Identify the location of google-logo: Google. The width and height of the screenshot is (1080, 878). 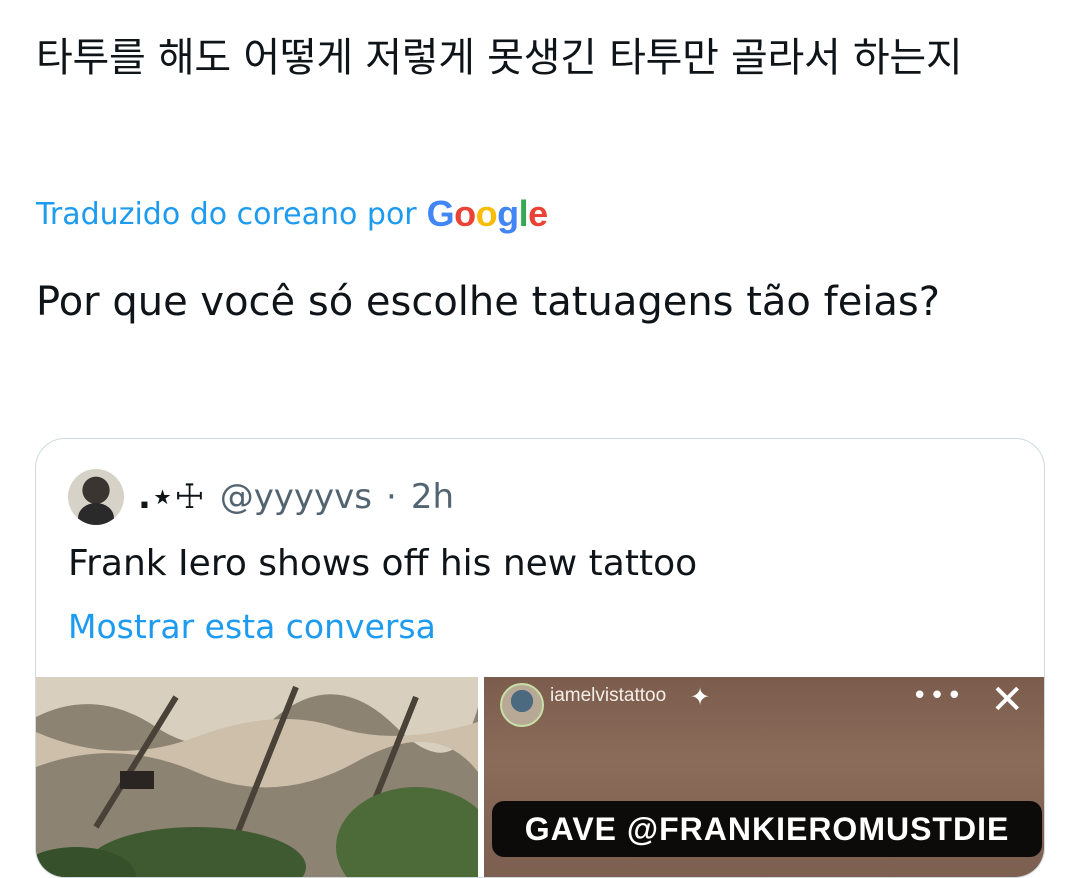
(487, 213).